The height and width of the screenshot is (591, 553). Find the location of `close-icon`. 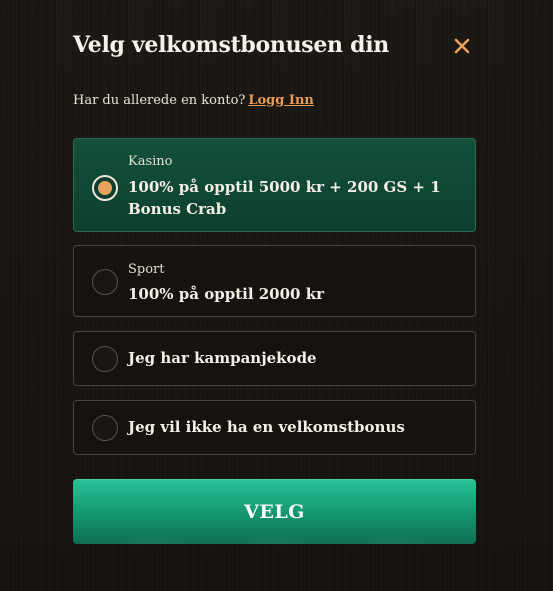

close-icon is located at coordinates (462, 46).